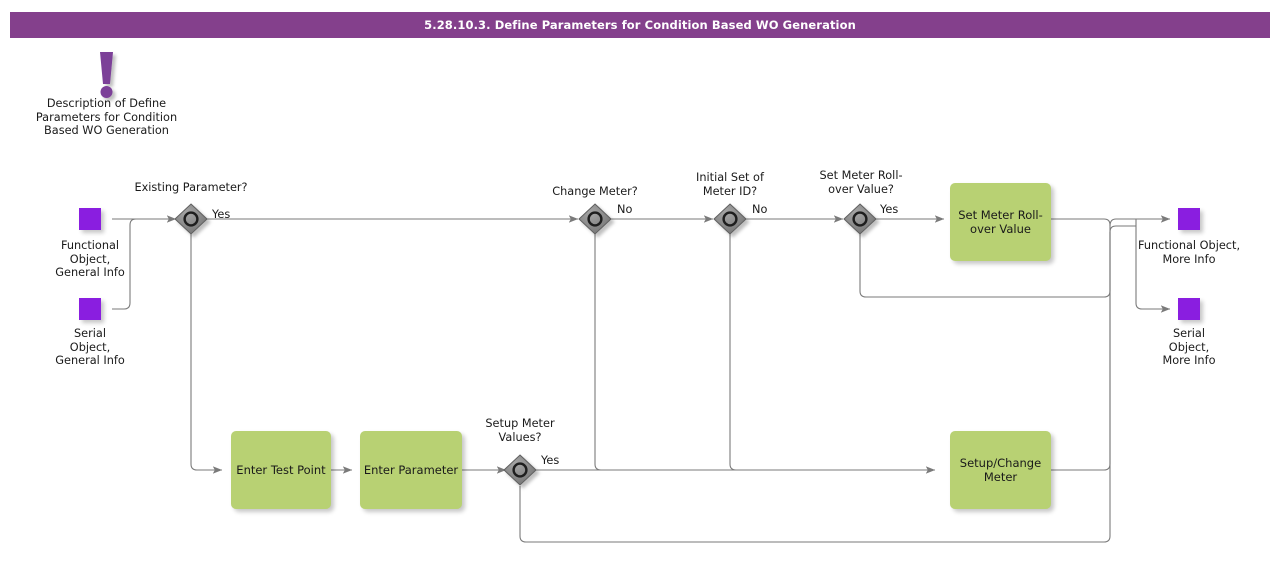 Image resolution: width=1280 pixels, height=571 pixels. Describe the element at coordinates (730, 184) in the screenshot. I see `gateway-initial-set-of-meter-id-label: Initial Set of Meter ID?` at that location.